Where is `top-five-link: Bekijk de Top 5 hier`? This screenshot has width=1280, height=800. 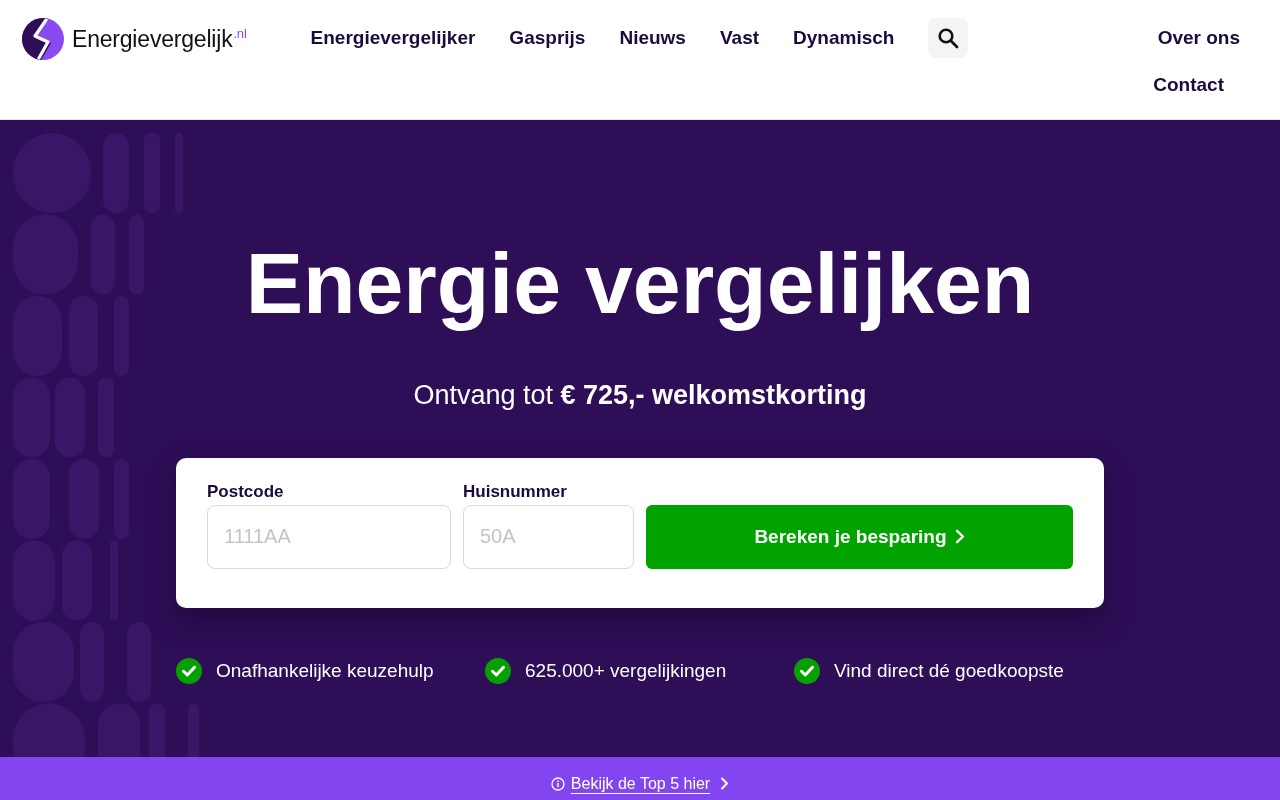
top-five-link: Bekijk de Top 5 hier is located at coordinates (640, 783).